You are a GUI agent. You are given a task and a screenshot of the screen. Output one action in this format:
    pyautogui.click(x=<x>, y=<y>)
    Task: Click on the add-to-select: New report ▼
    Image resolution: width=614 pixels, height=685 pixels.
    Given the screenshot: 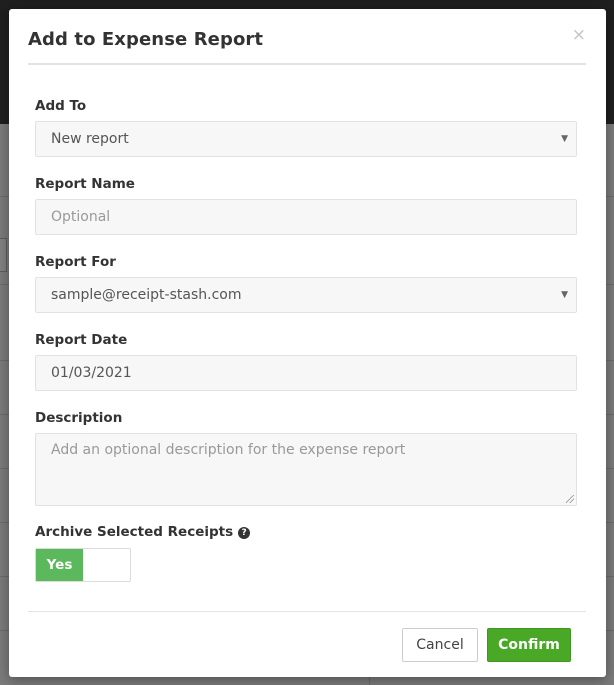 What is the action you would take?
    pyautogui.click(x=306, y=139)
    